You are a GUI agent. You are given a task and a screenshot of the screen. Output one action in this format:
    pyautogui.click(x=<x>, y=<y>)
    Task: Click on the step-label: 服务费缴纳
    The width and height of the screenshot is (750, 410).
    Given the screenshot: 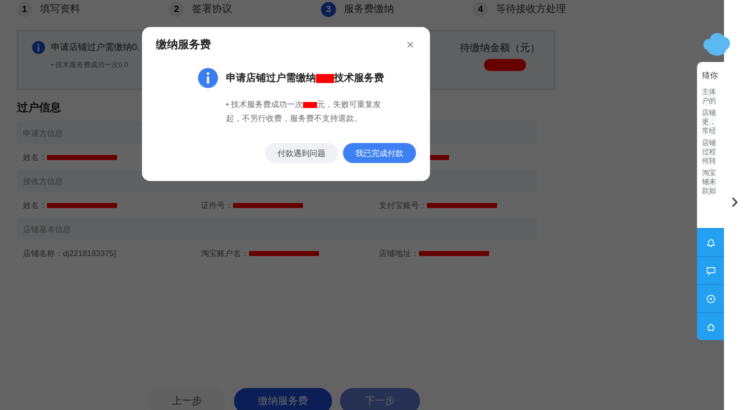 What is the action you would take?
    pyautogui.click(x=369, y=9)
    